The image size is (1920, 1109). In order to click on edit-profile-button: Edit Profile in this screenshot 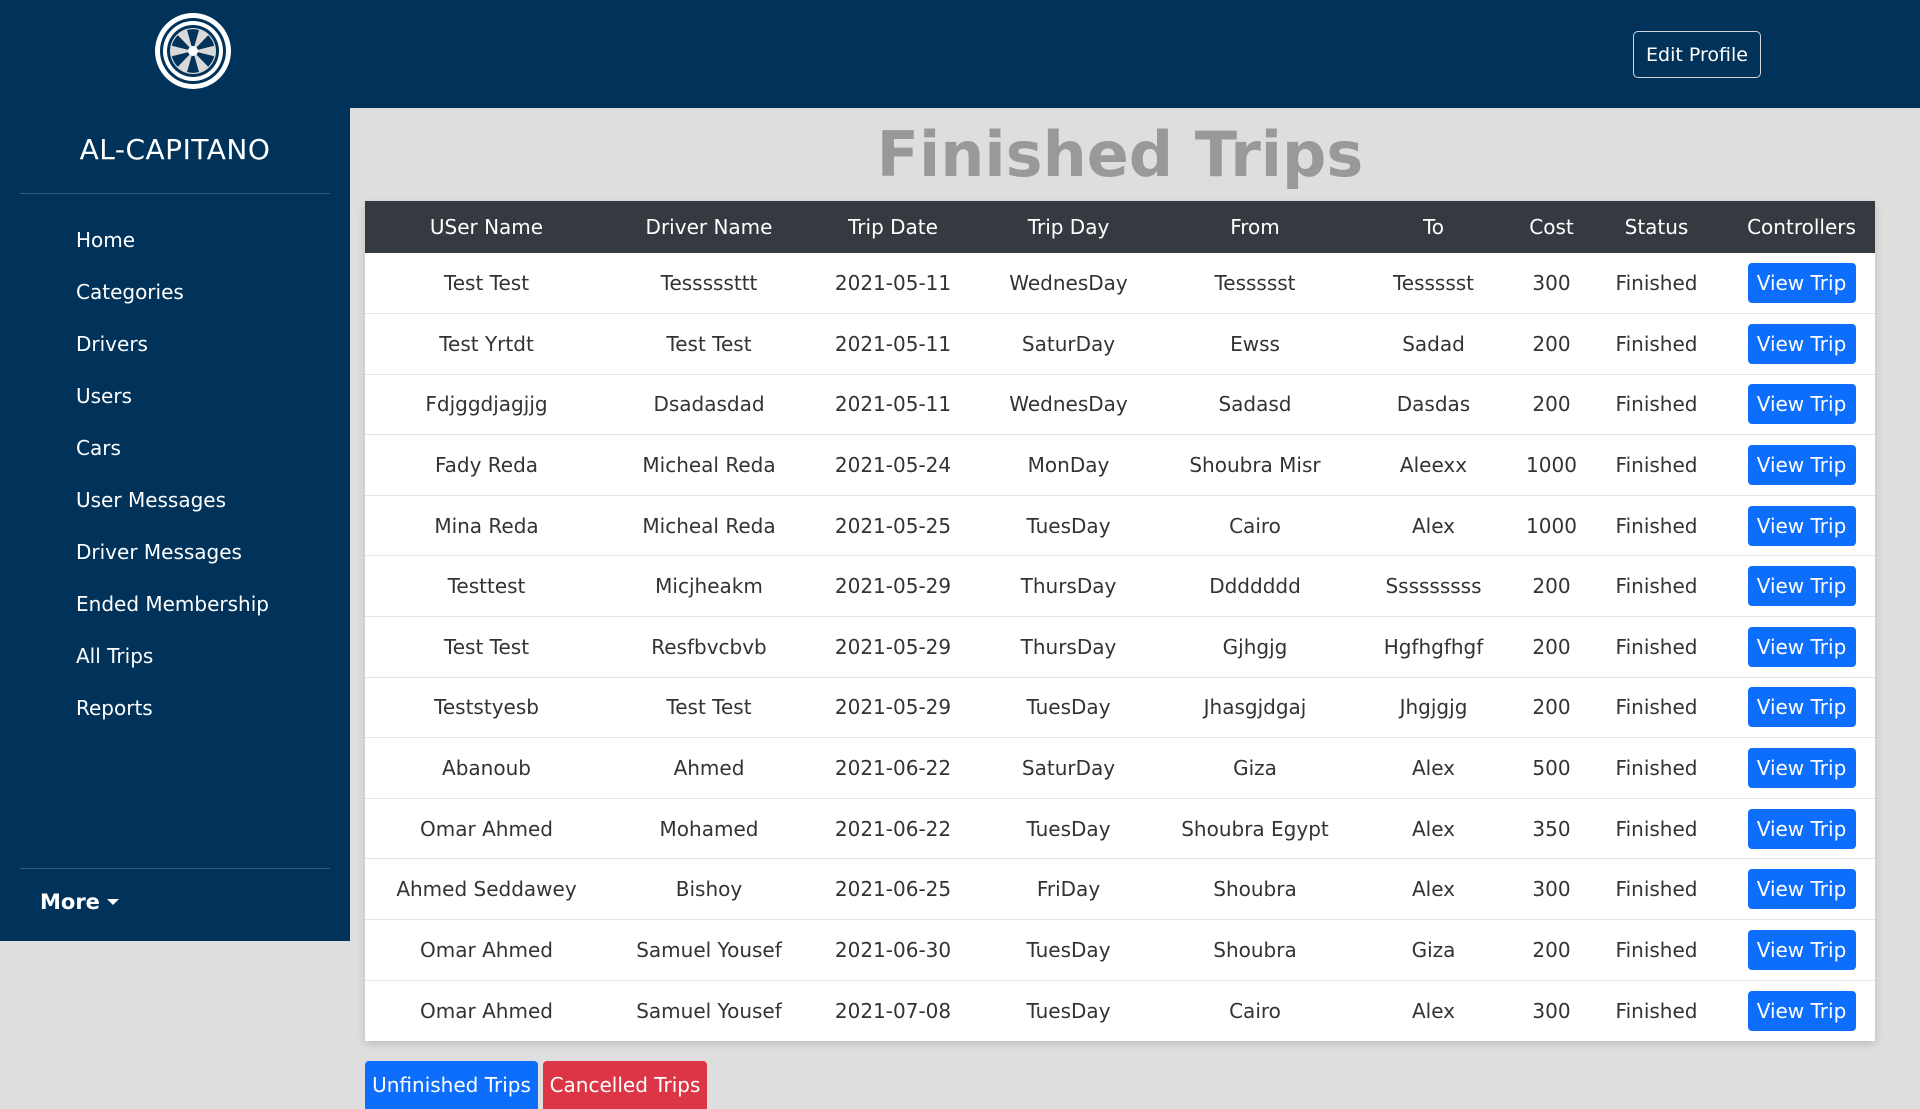, I will do `click(1697, 54)`.